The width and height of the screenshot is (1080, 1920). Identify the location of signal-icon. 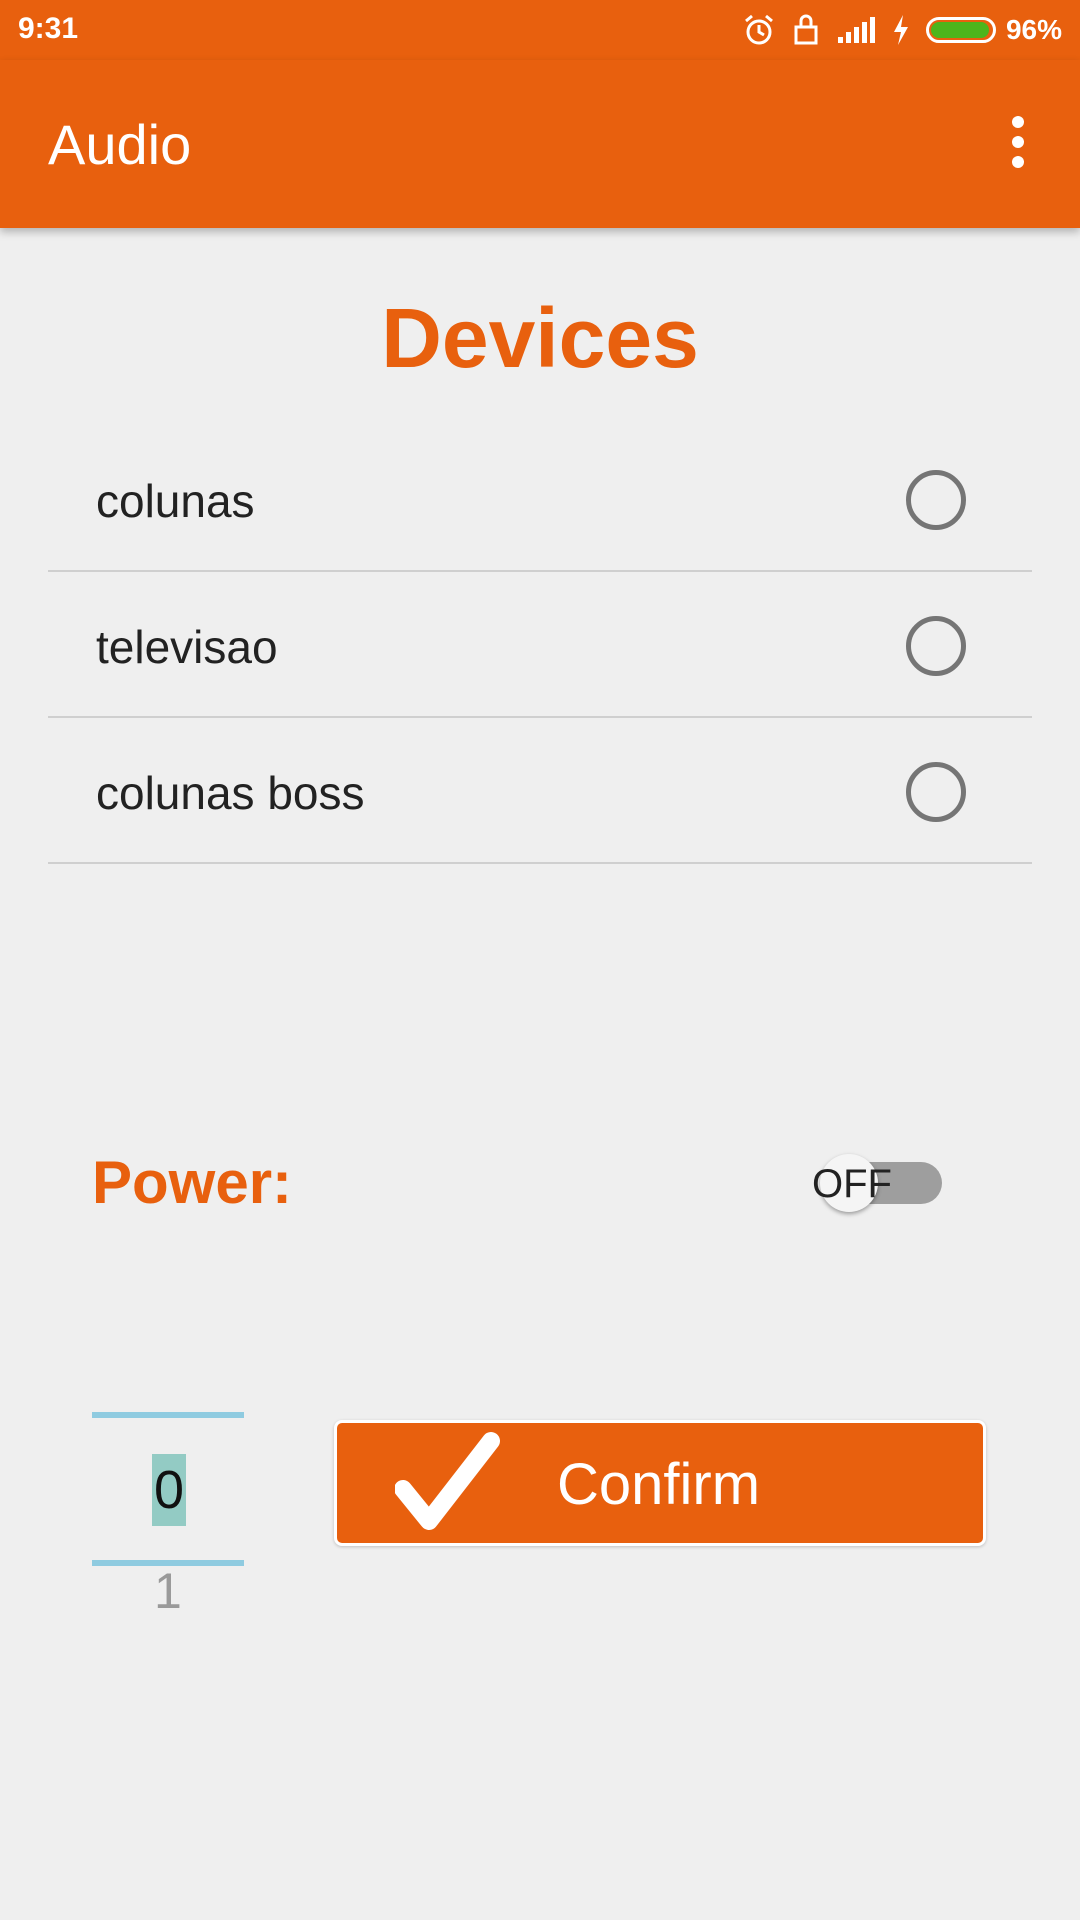
(856, 30).